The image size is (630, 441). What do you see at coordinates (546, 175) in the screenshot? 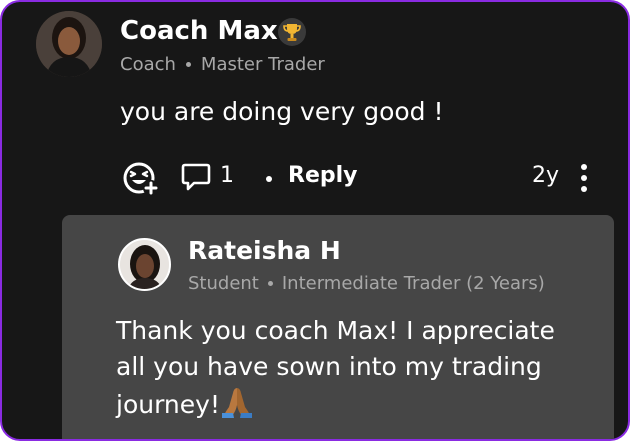
I see `comment-timestamp: 2y` at bounding box center [546, 175].